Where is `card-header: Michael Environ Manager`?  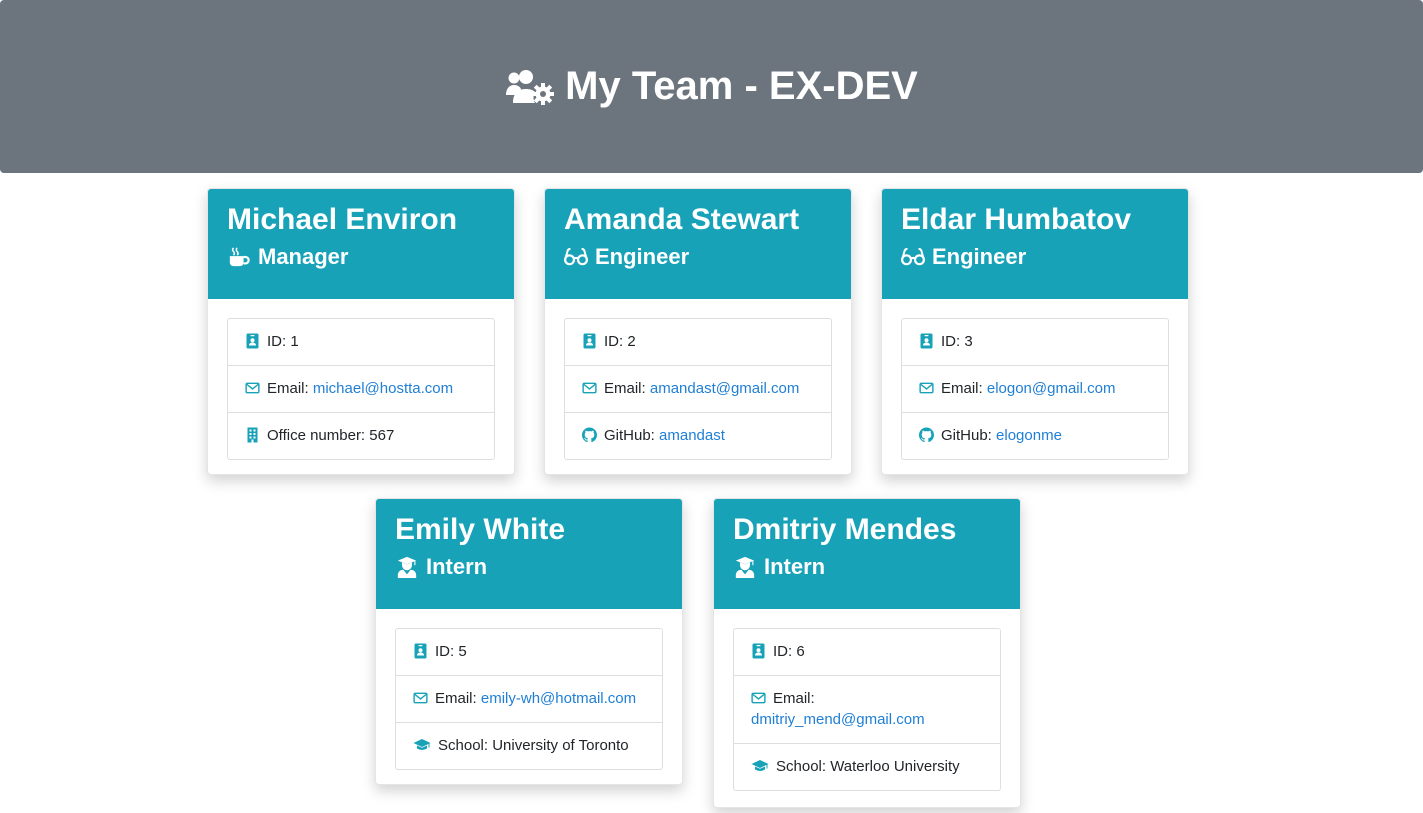 card-header: Michael Environ Manager is located at coordinates (361, 244).